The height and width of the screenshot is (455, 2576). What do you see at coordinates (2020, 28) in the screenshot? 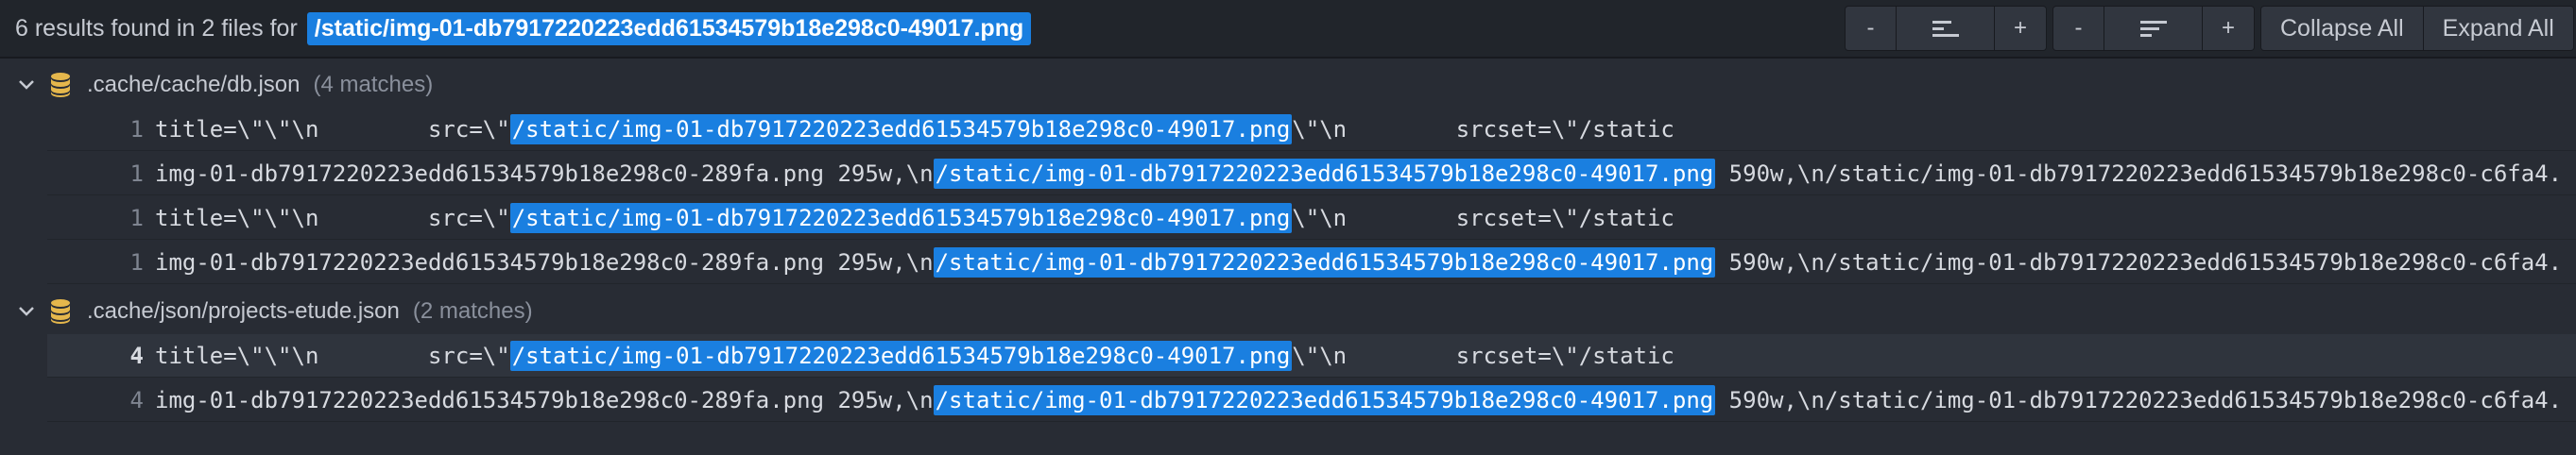
I see `increase-context-before-button: +` at bounding box center [2020, 28].